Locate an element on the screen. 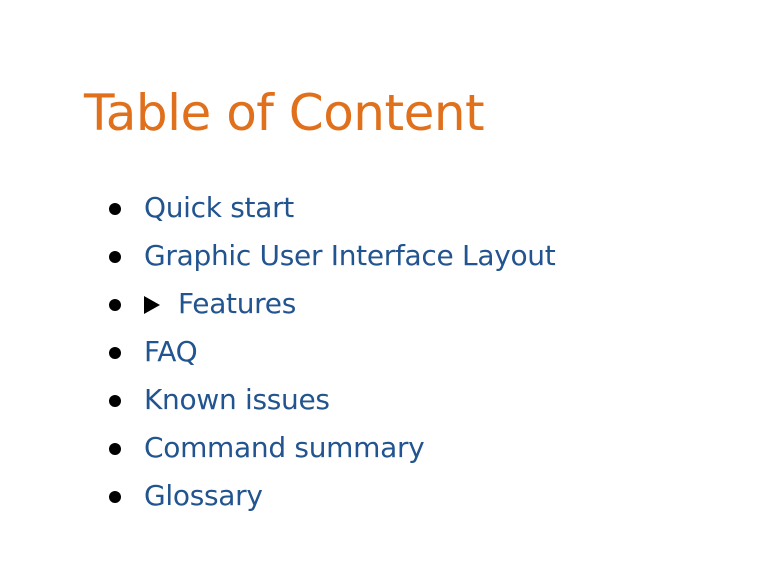 The height and width of the screenshot is (567, 768). toc-item-command-summary: Command summary is located at coordinates (384, 448).